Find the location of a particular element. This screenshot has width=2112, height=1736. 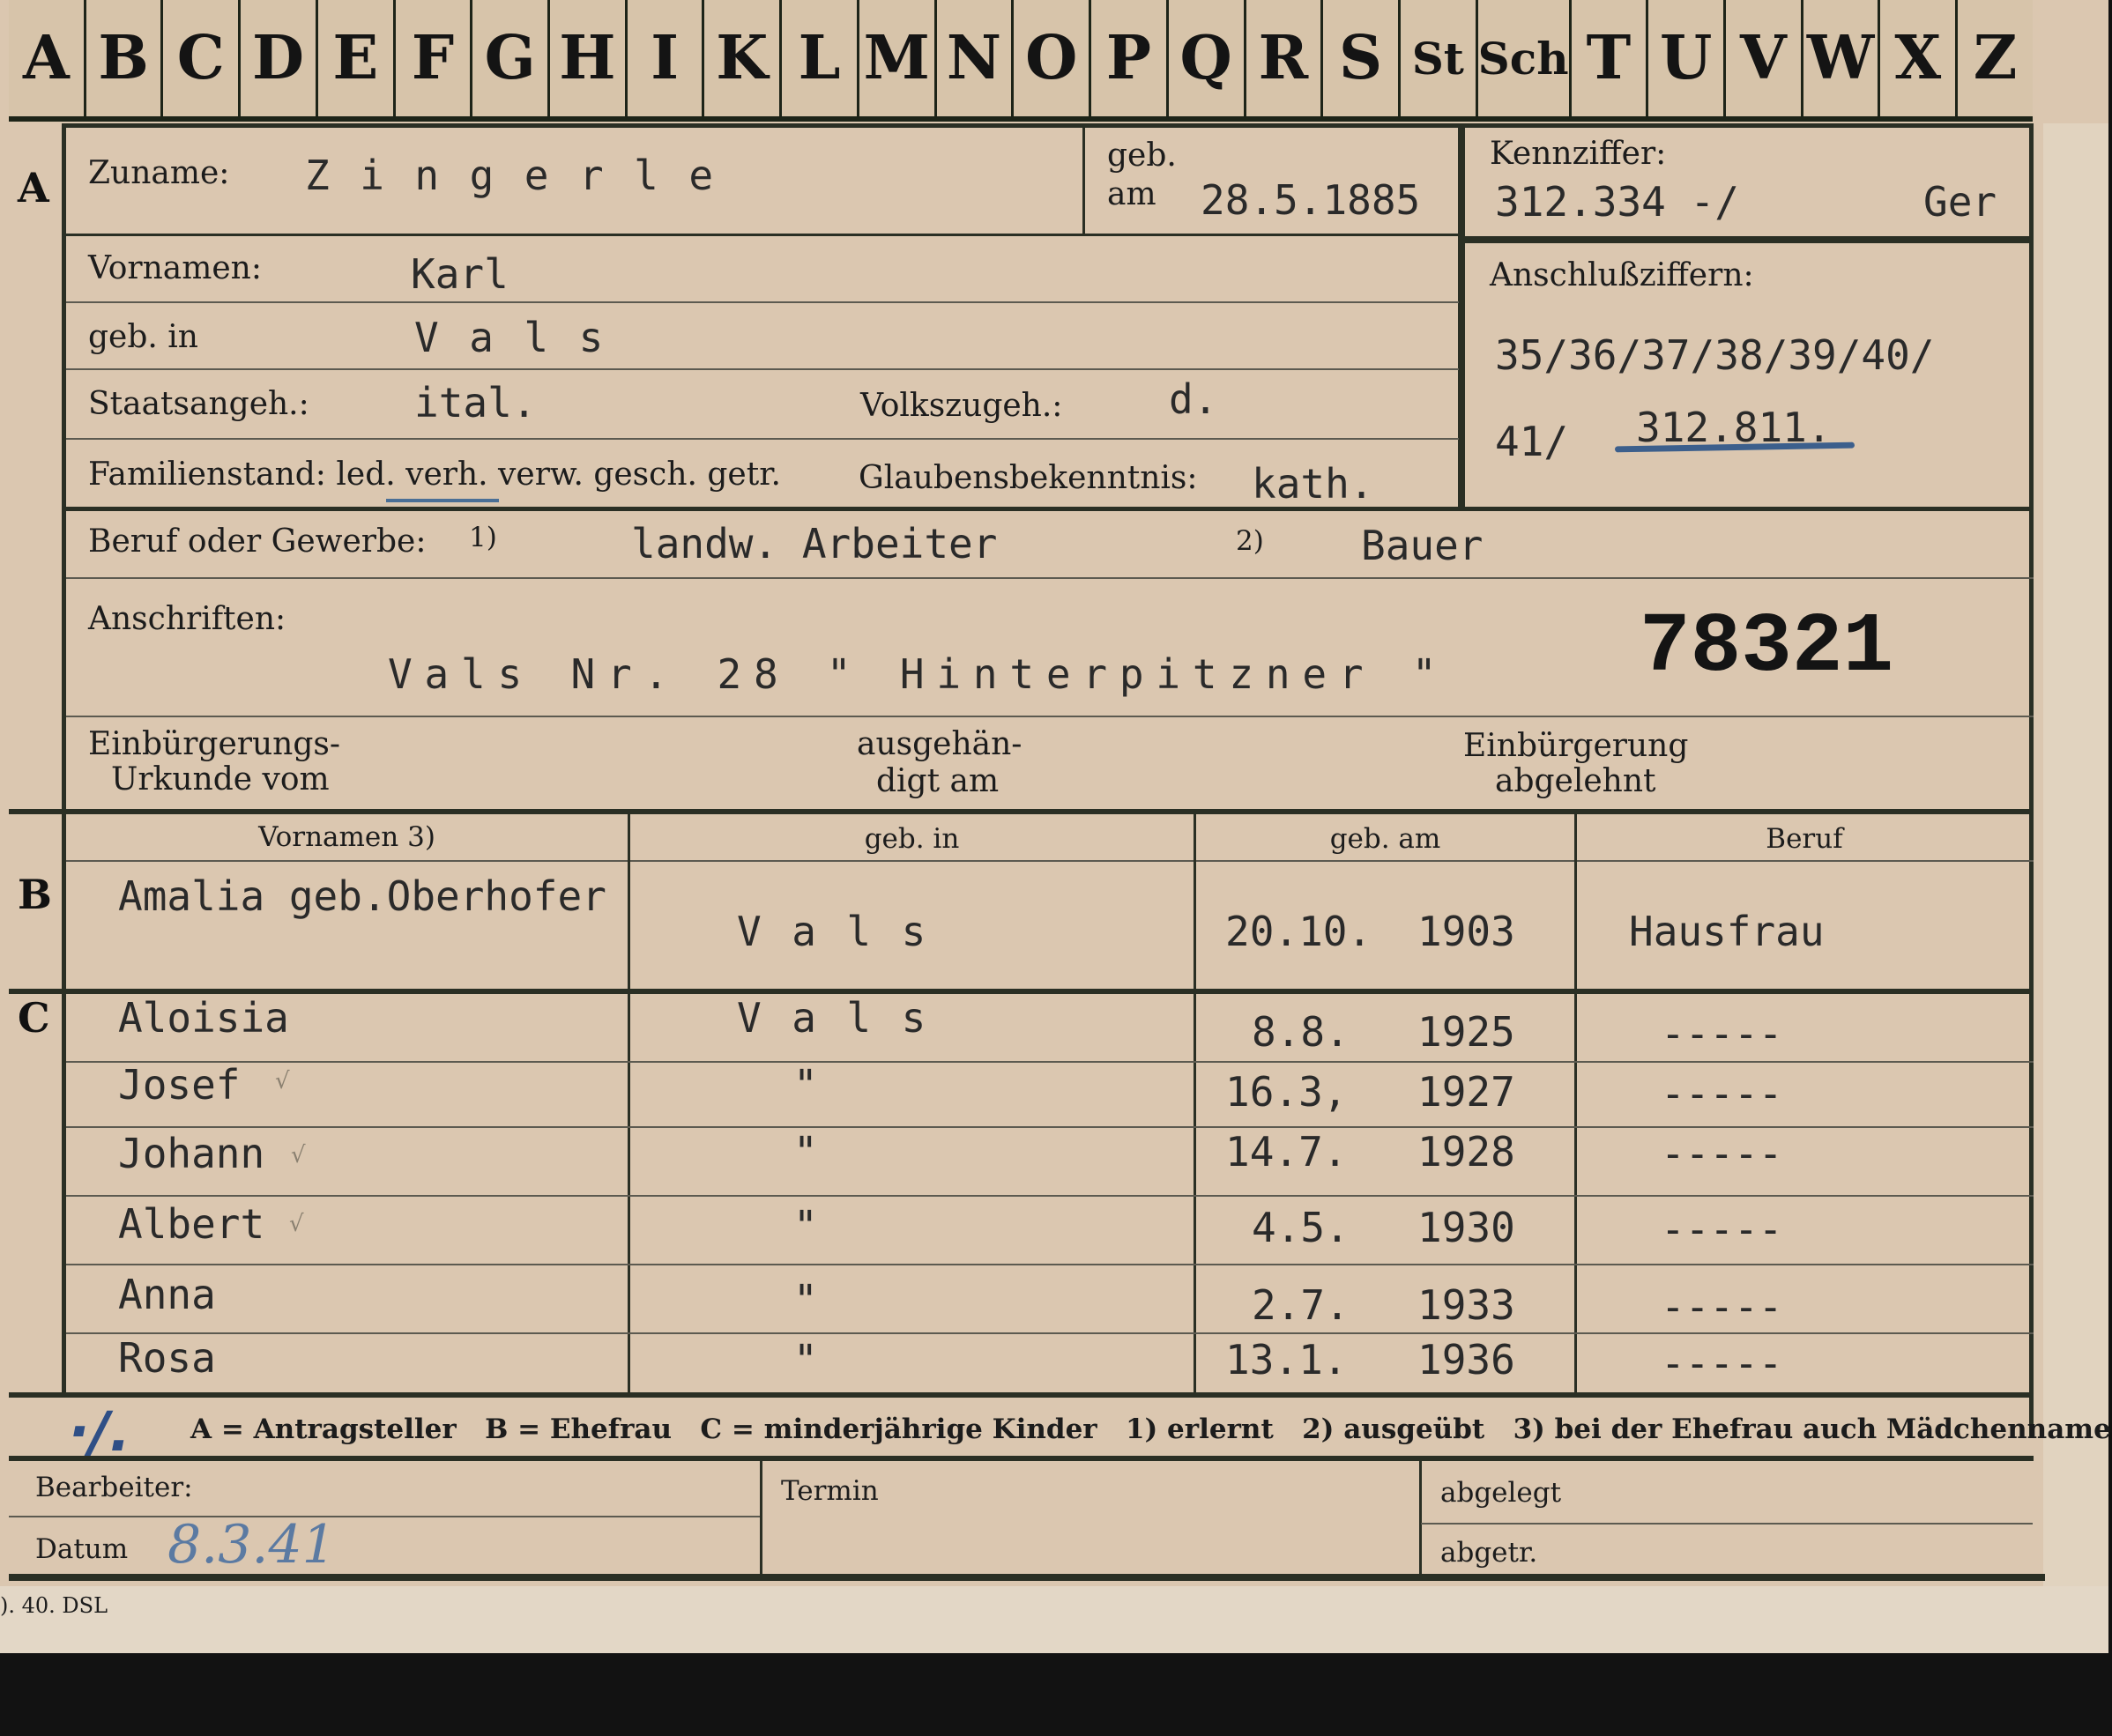

tab-letter: Sch is located at coordinates (1522, 58).